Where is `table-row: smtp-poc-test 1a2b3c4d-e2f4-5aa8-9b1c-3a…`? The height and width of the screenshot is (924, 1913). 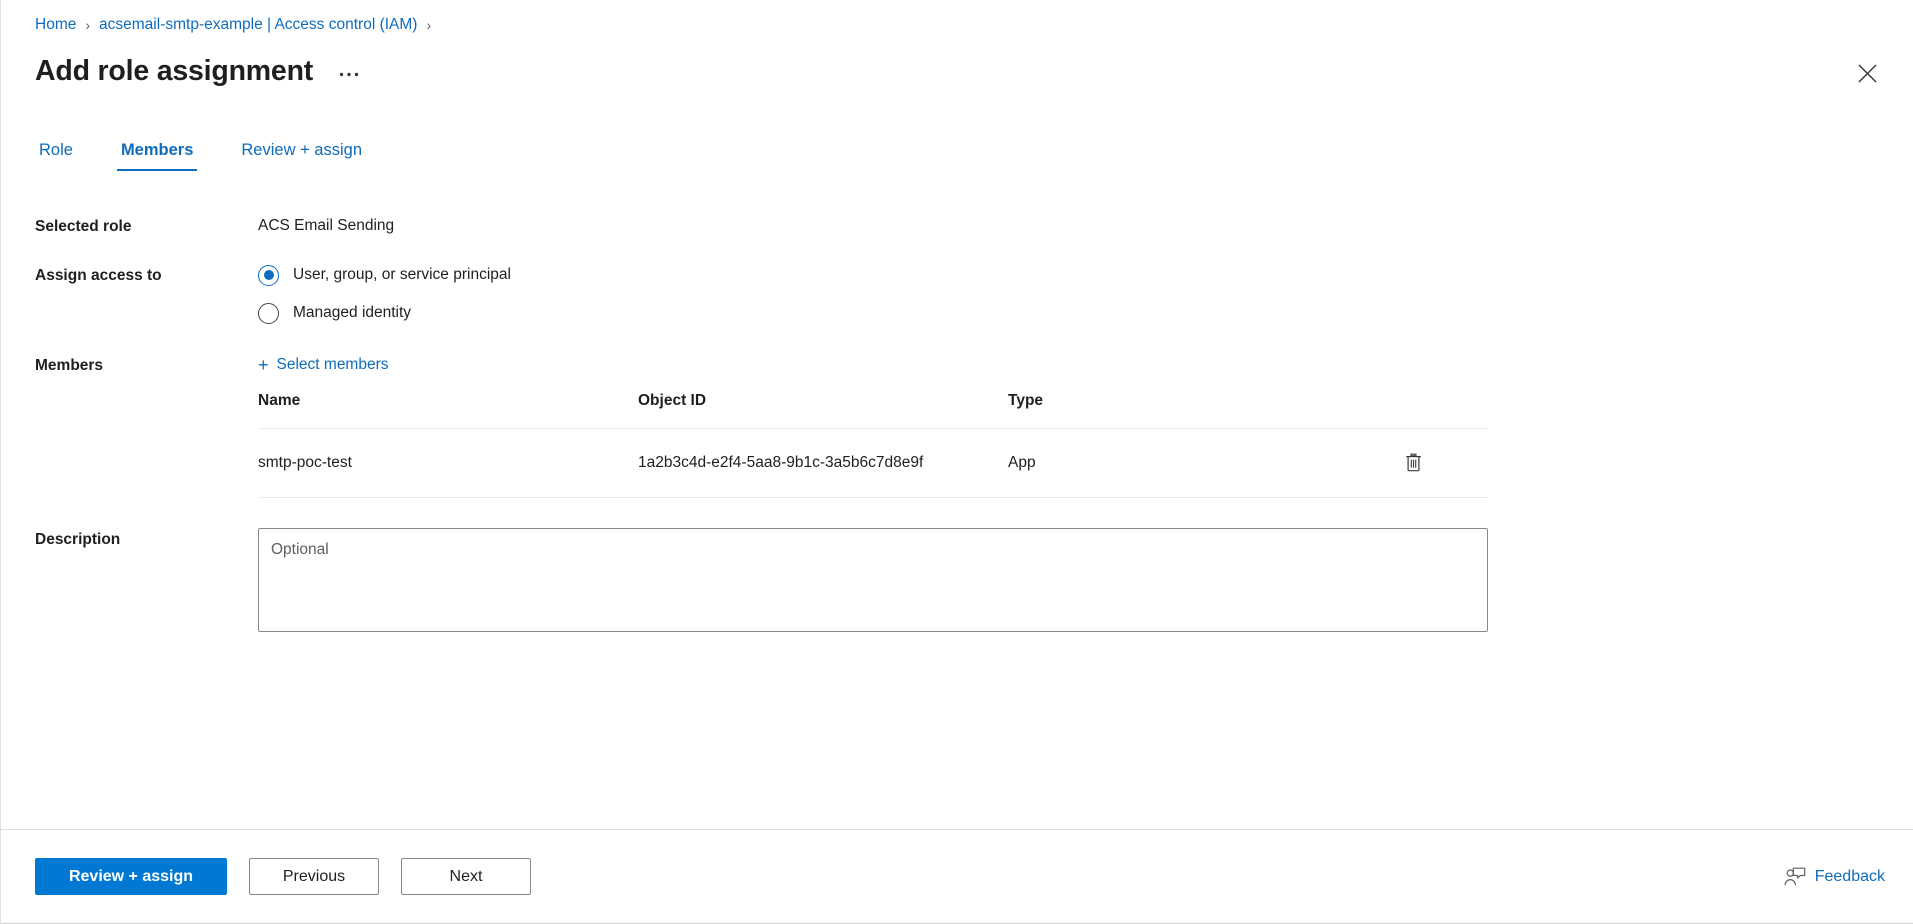
table-row: smtp-poc-test 1a2b3c4d-e2f4-5aa8-9b1c-3a… is located at coordinates (873, 463).